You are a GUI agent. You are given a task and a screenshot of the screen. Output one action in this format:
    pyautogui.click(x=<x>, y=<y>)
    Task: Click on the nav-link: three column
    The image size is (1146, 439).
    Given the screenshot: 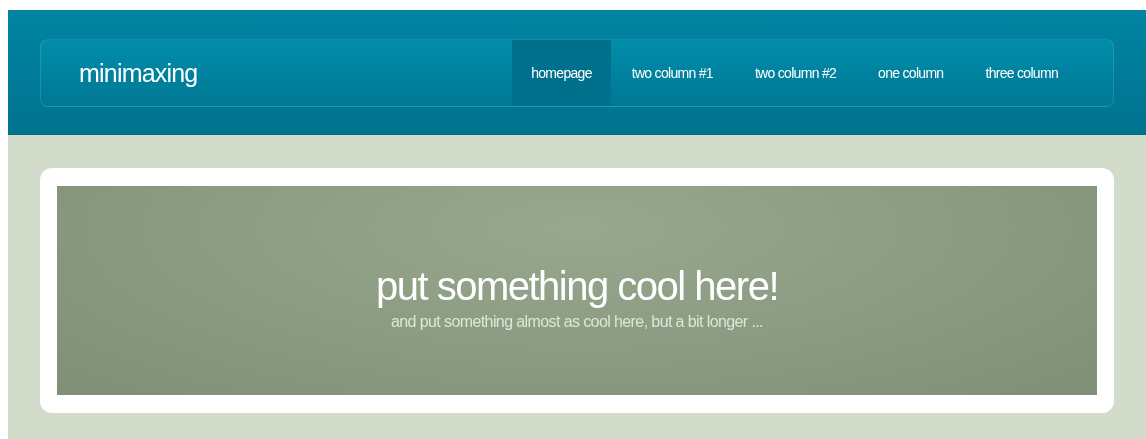 What is the action you would take?
    pyautogui.click(x=1021, y=73)
    